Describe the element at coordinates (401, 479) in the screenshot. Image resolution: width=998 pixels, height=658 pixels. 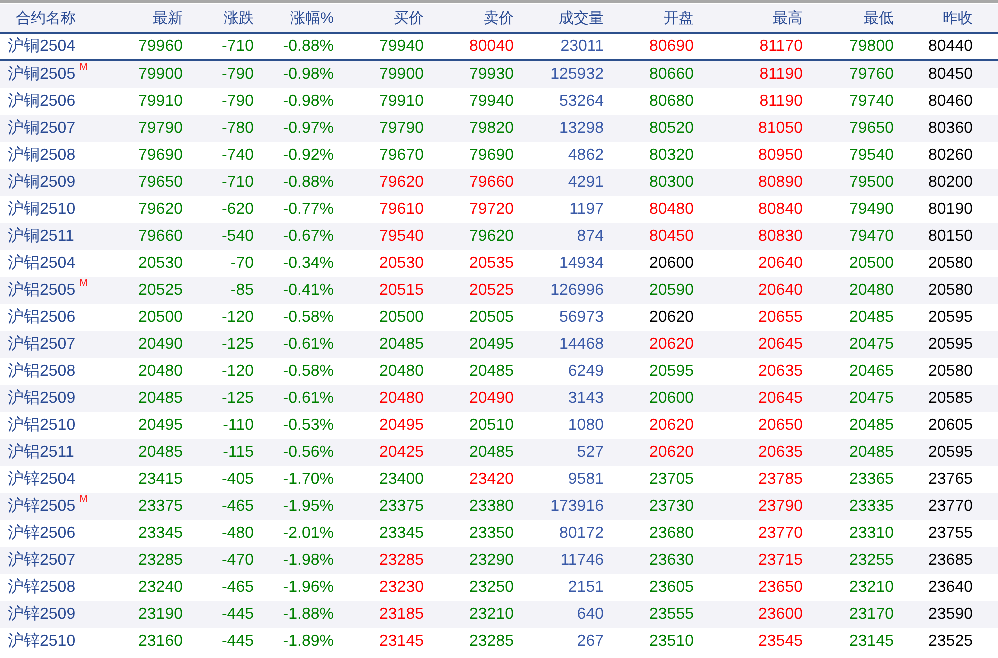
I see `table-cell-text: 23400` at that location.